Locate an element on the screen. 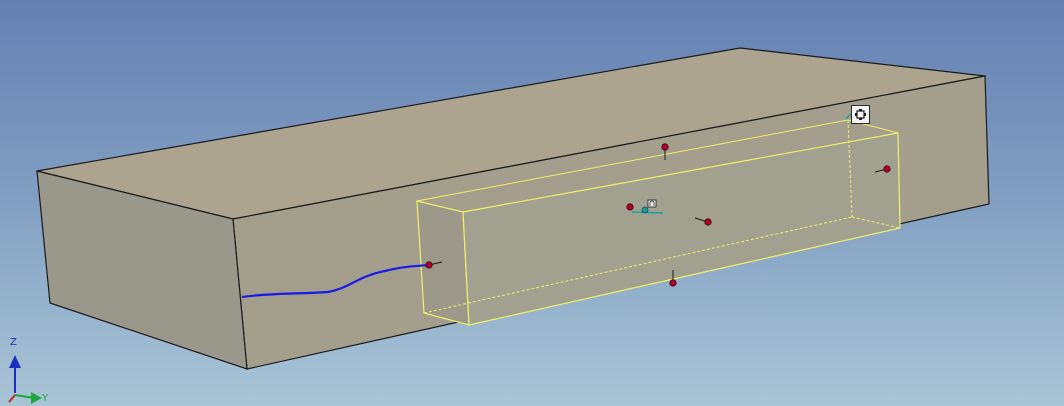 The height and width of the screenshot is (406, 1064). anchor-icon is located at coordinates (652, 203).